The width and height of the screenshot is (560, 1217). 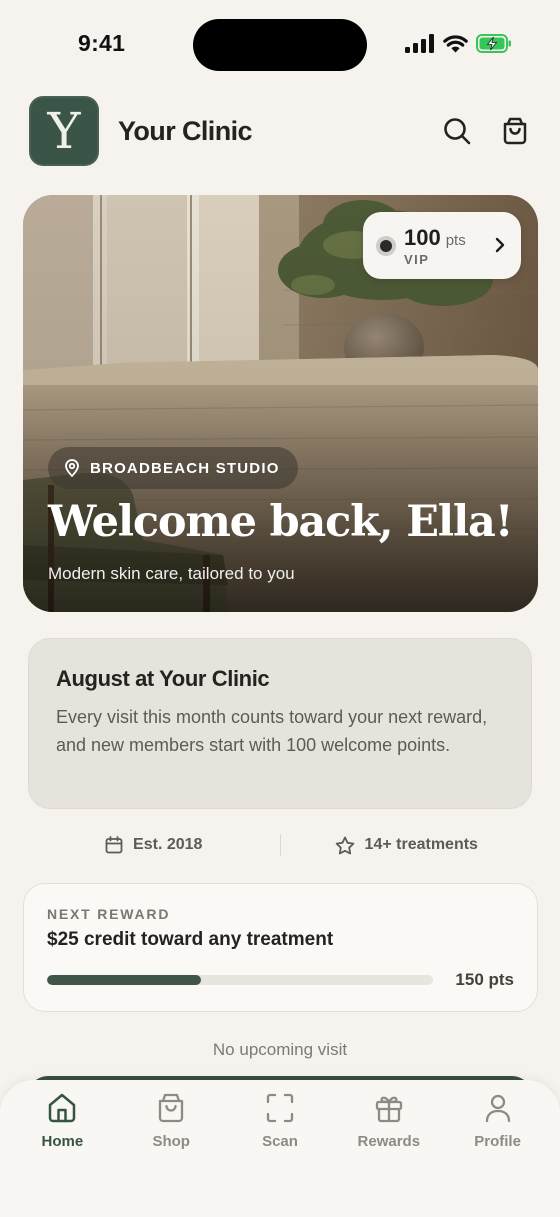 What do you see at coordinates (500, 245) in the screenshot?
I see `chevron-right-icon` at bounding box center [500, 245].